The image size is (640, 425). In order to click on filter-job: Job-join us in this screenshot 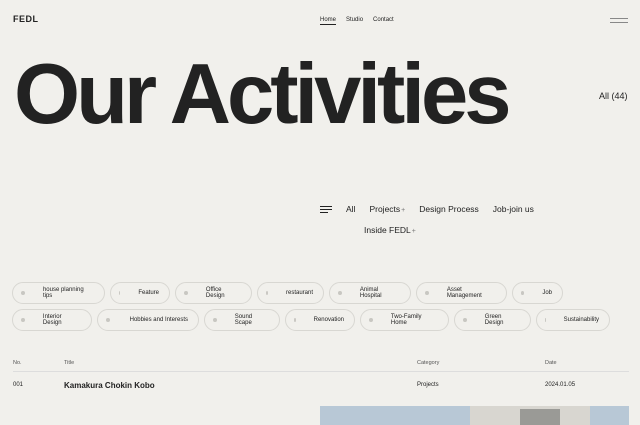, I will do `click(513, 209)`.